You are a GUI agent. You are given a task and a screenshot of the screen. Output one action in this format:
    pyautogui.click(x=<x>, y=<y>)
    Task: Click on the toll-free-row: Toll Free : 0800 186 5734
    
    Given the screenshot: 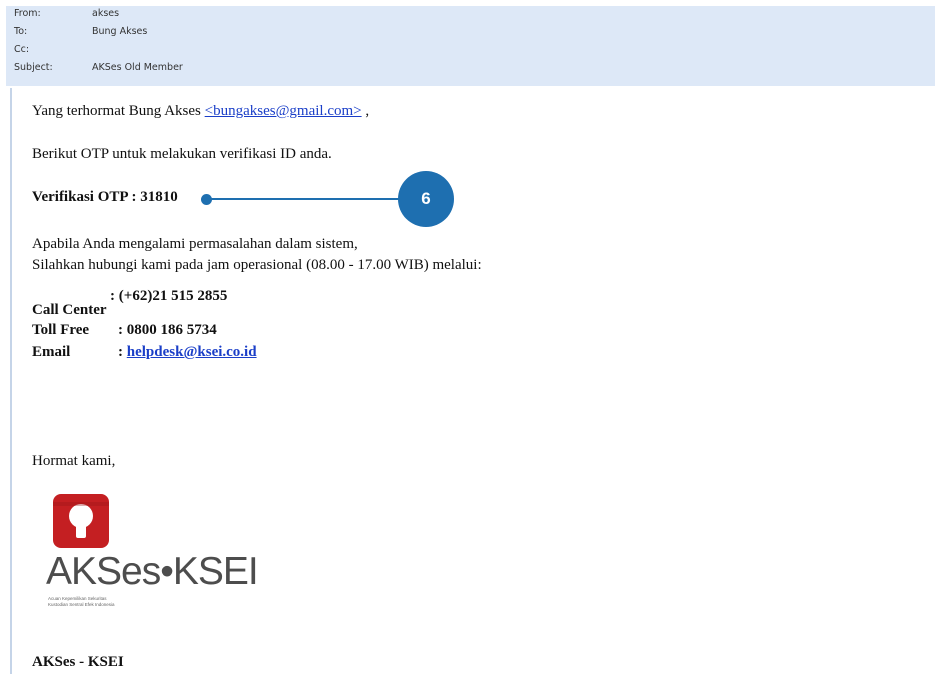 What is the action you would take?
    pyautogui.click(x=124, y=330)
    